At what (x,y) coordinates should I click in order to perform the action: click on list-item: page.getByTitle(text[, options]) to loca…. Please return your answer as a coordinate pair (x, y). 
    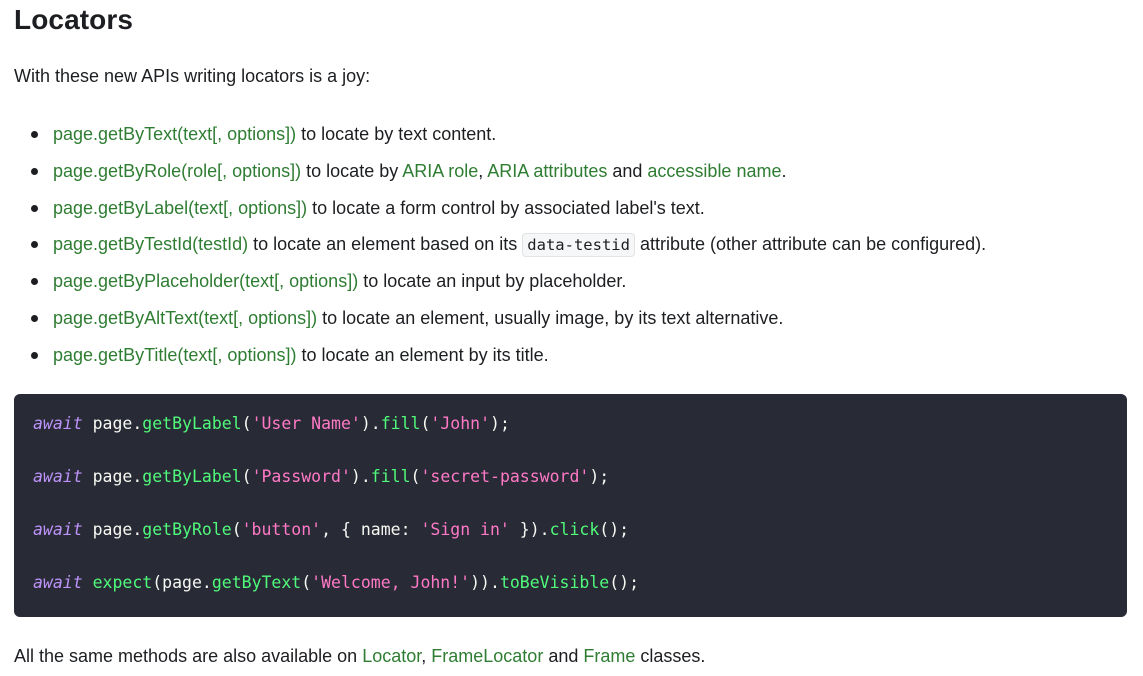
    Looking at the image, I should click on (571, 355).